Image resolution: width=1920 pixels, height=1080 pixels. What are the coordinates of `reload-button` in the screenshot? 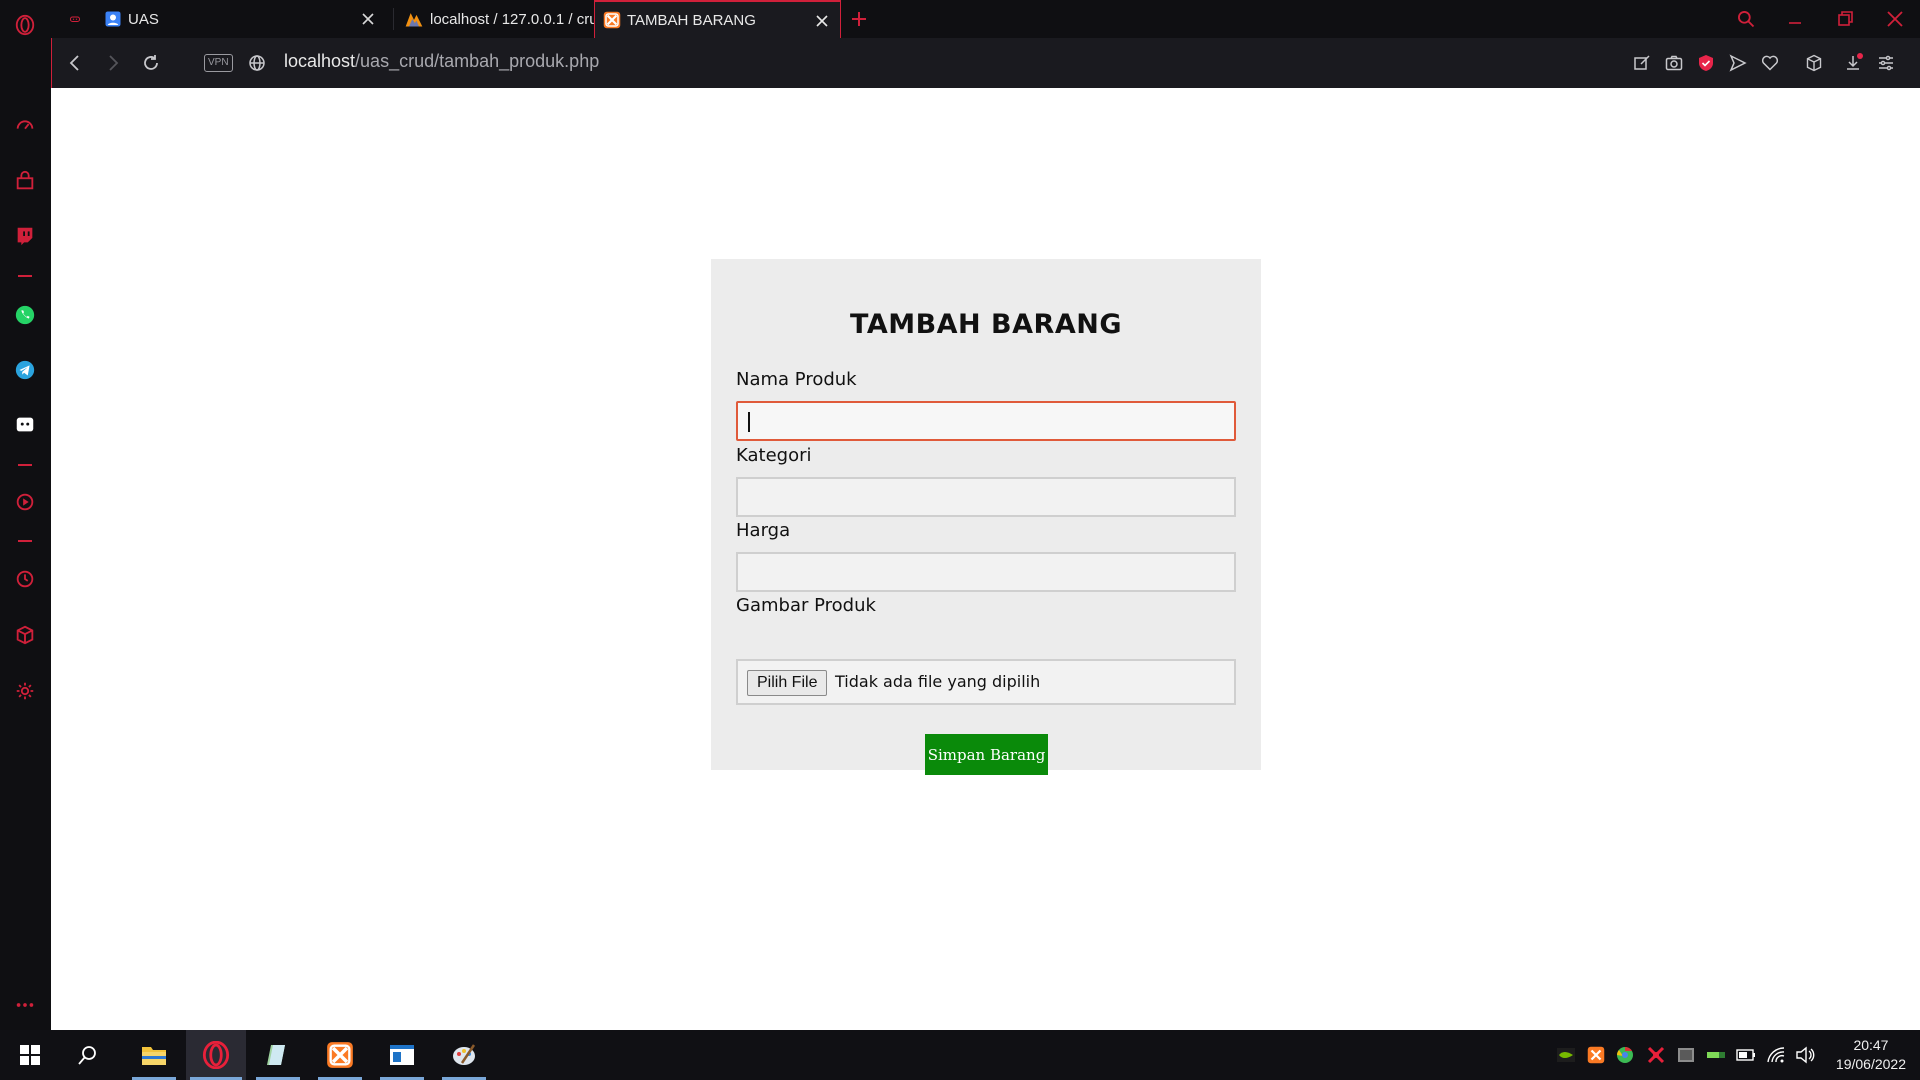 It's located at (151, 63).